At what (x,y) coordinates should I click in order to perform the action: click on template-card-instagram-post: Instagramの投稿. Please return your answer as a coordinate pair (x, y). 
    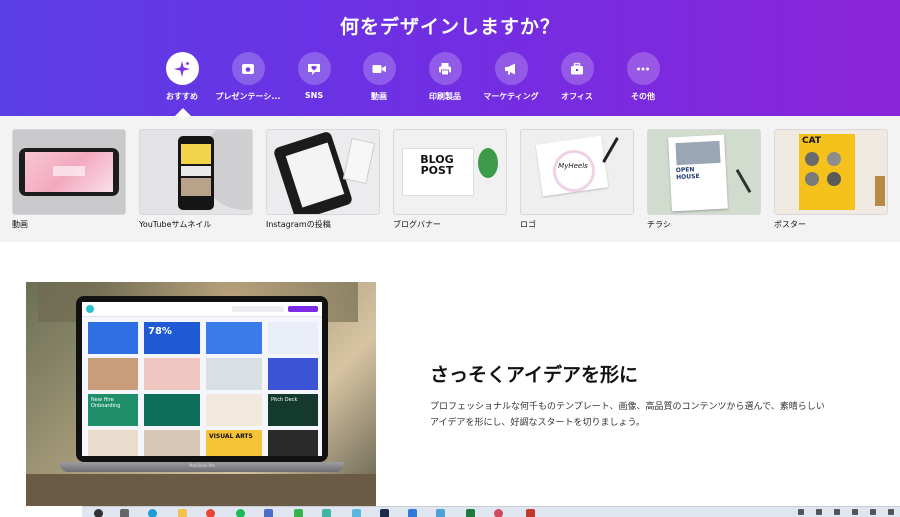
    Looking at the image, I should click on (323, 179).